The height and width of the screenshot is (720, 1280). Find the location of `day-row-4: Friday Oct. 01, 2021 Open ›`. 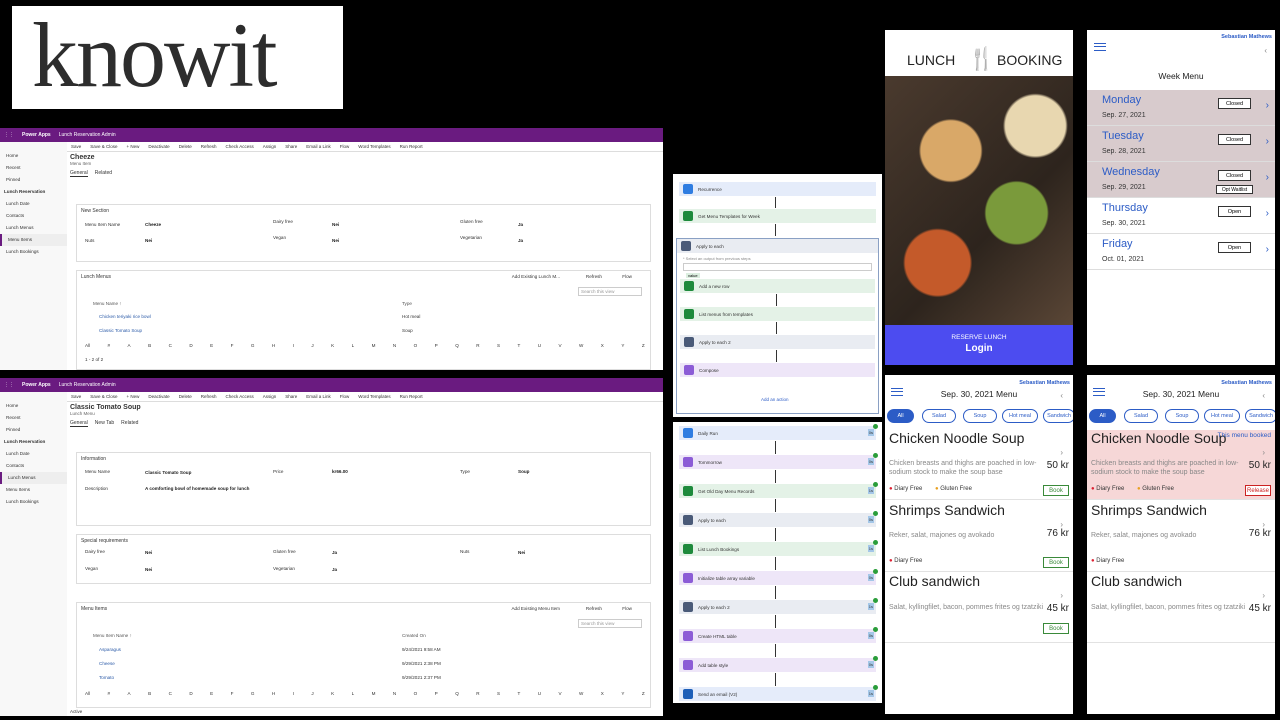

day-row-4: Friday Oct. 01, 2021 Open › is located at coordinates (1181, 252).